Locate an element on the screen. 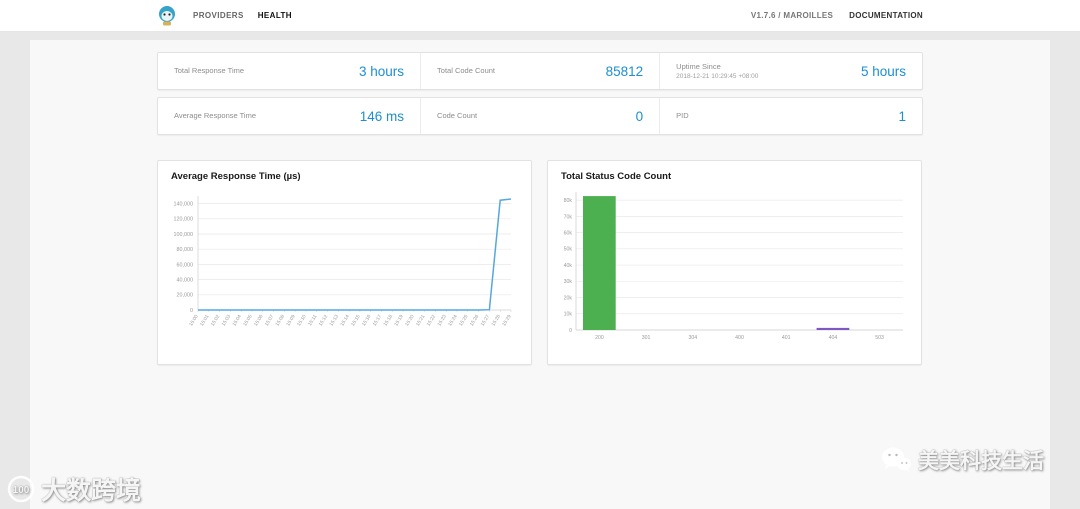 This screenshot has width=1080, height=509. svg-text: 15:12 is located at coordinates (324, 321).